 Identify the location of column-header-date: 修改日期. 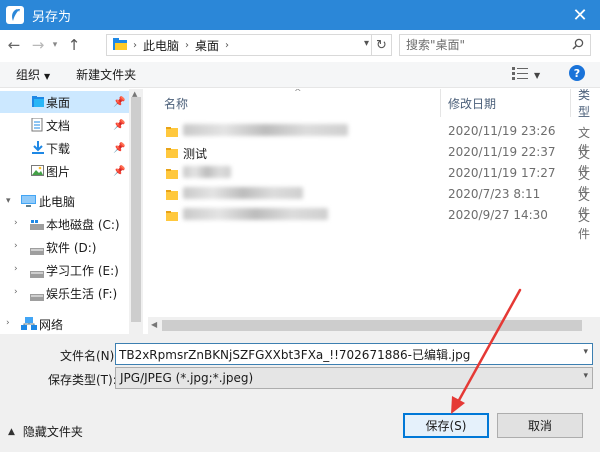
(472, 103).